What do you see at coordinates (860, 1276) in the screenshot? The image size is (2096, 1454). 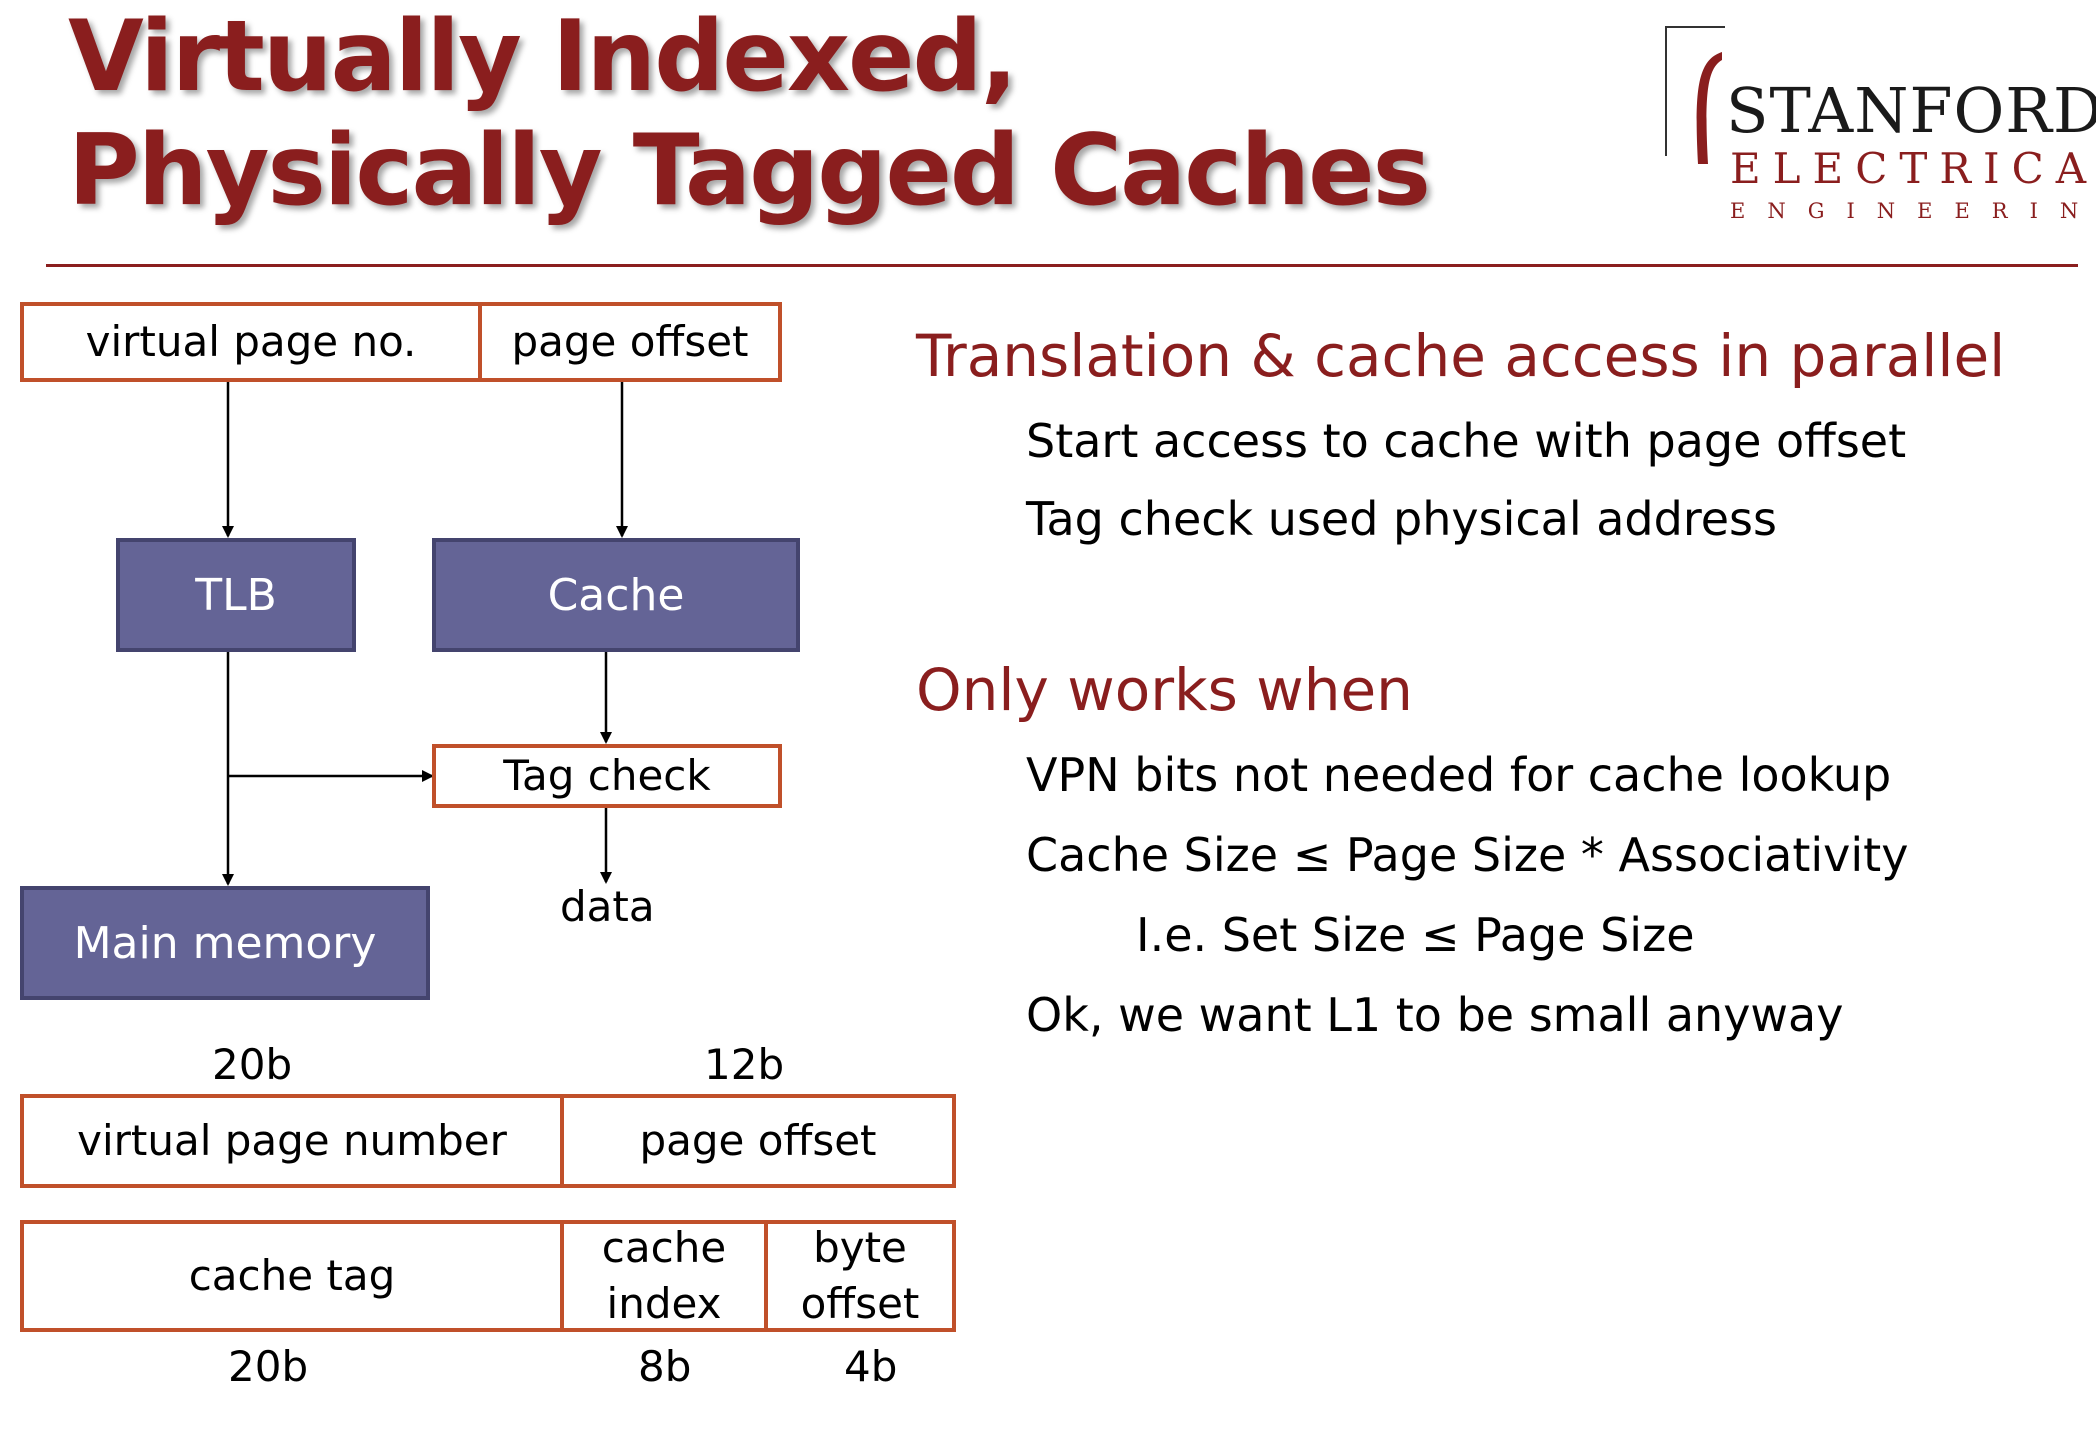 I see `byte-offset-box: byte offset` at bounding box center [860, 1276].